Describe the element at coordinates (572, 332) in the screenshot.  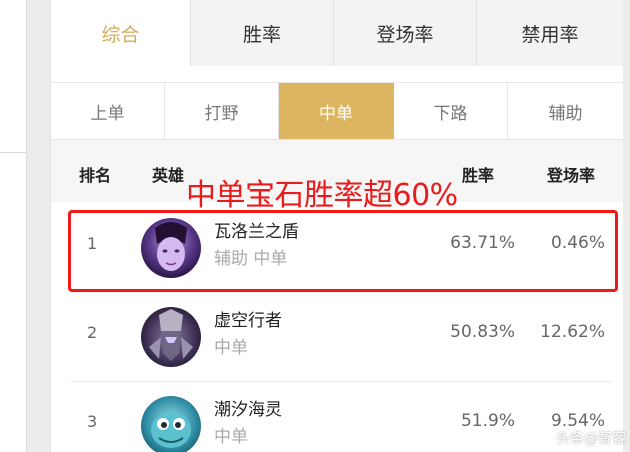
I see `pickrate-value: 12.62%` at that location.